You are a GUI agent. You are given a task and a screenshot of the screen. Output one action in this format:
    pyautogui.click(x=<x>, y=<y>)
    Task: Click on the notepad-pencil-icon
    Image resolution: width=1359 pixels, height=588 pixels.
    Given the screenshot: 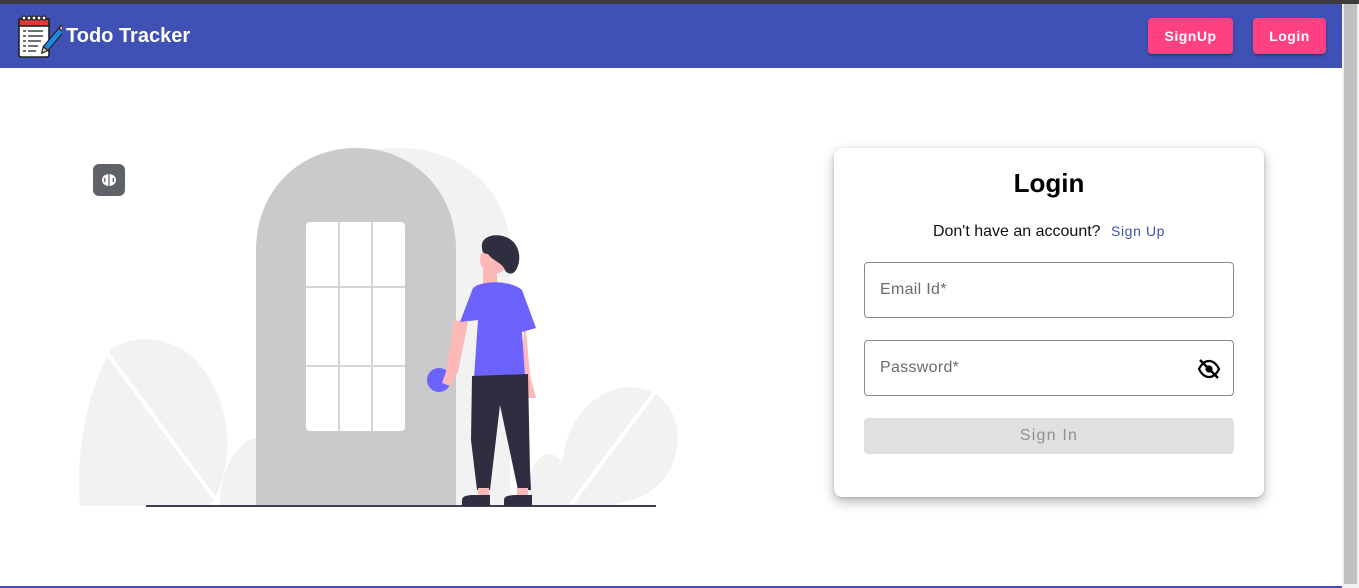 What is the action you would take?
    pyautogui.click(x=40, y=36)
    